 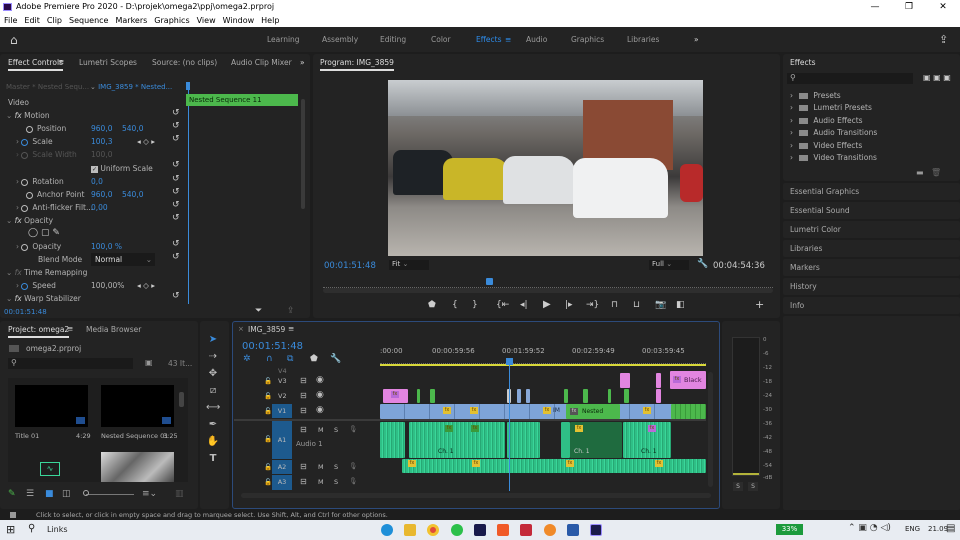 What do you see at coordinates (239, 20) in the screenshot?
I see `menu-window: Window` at bounding box center [239, 20].